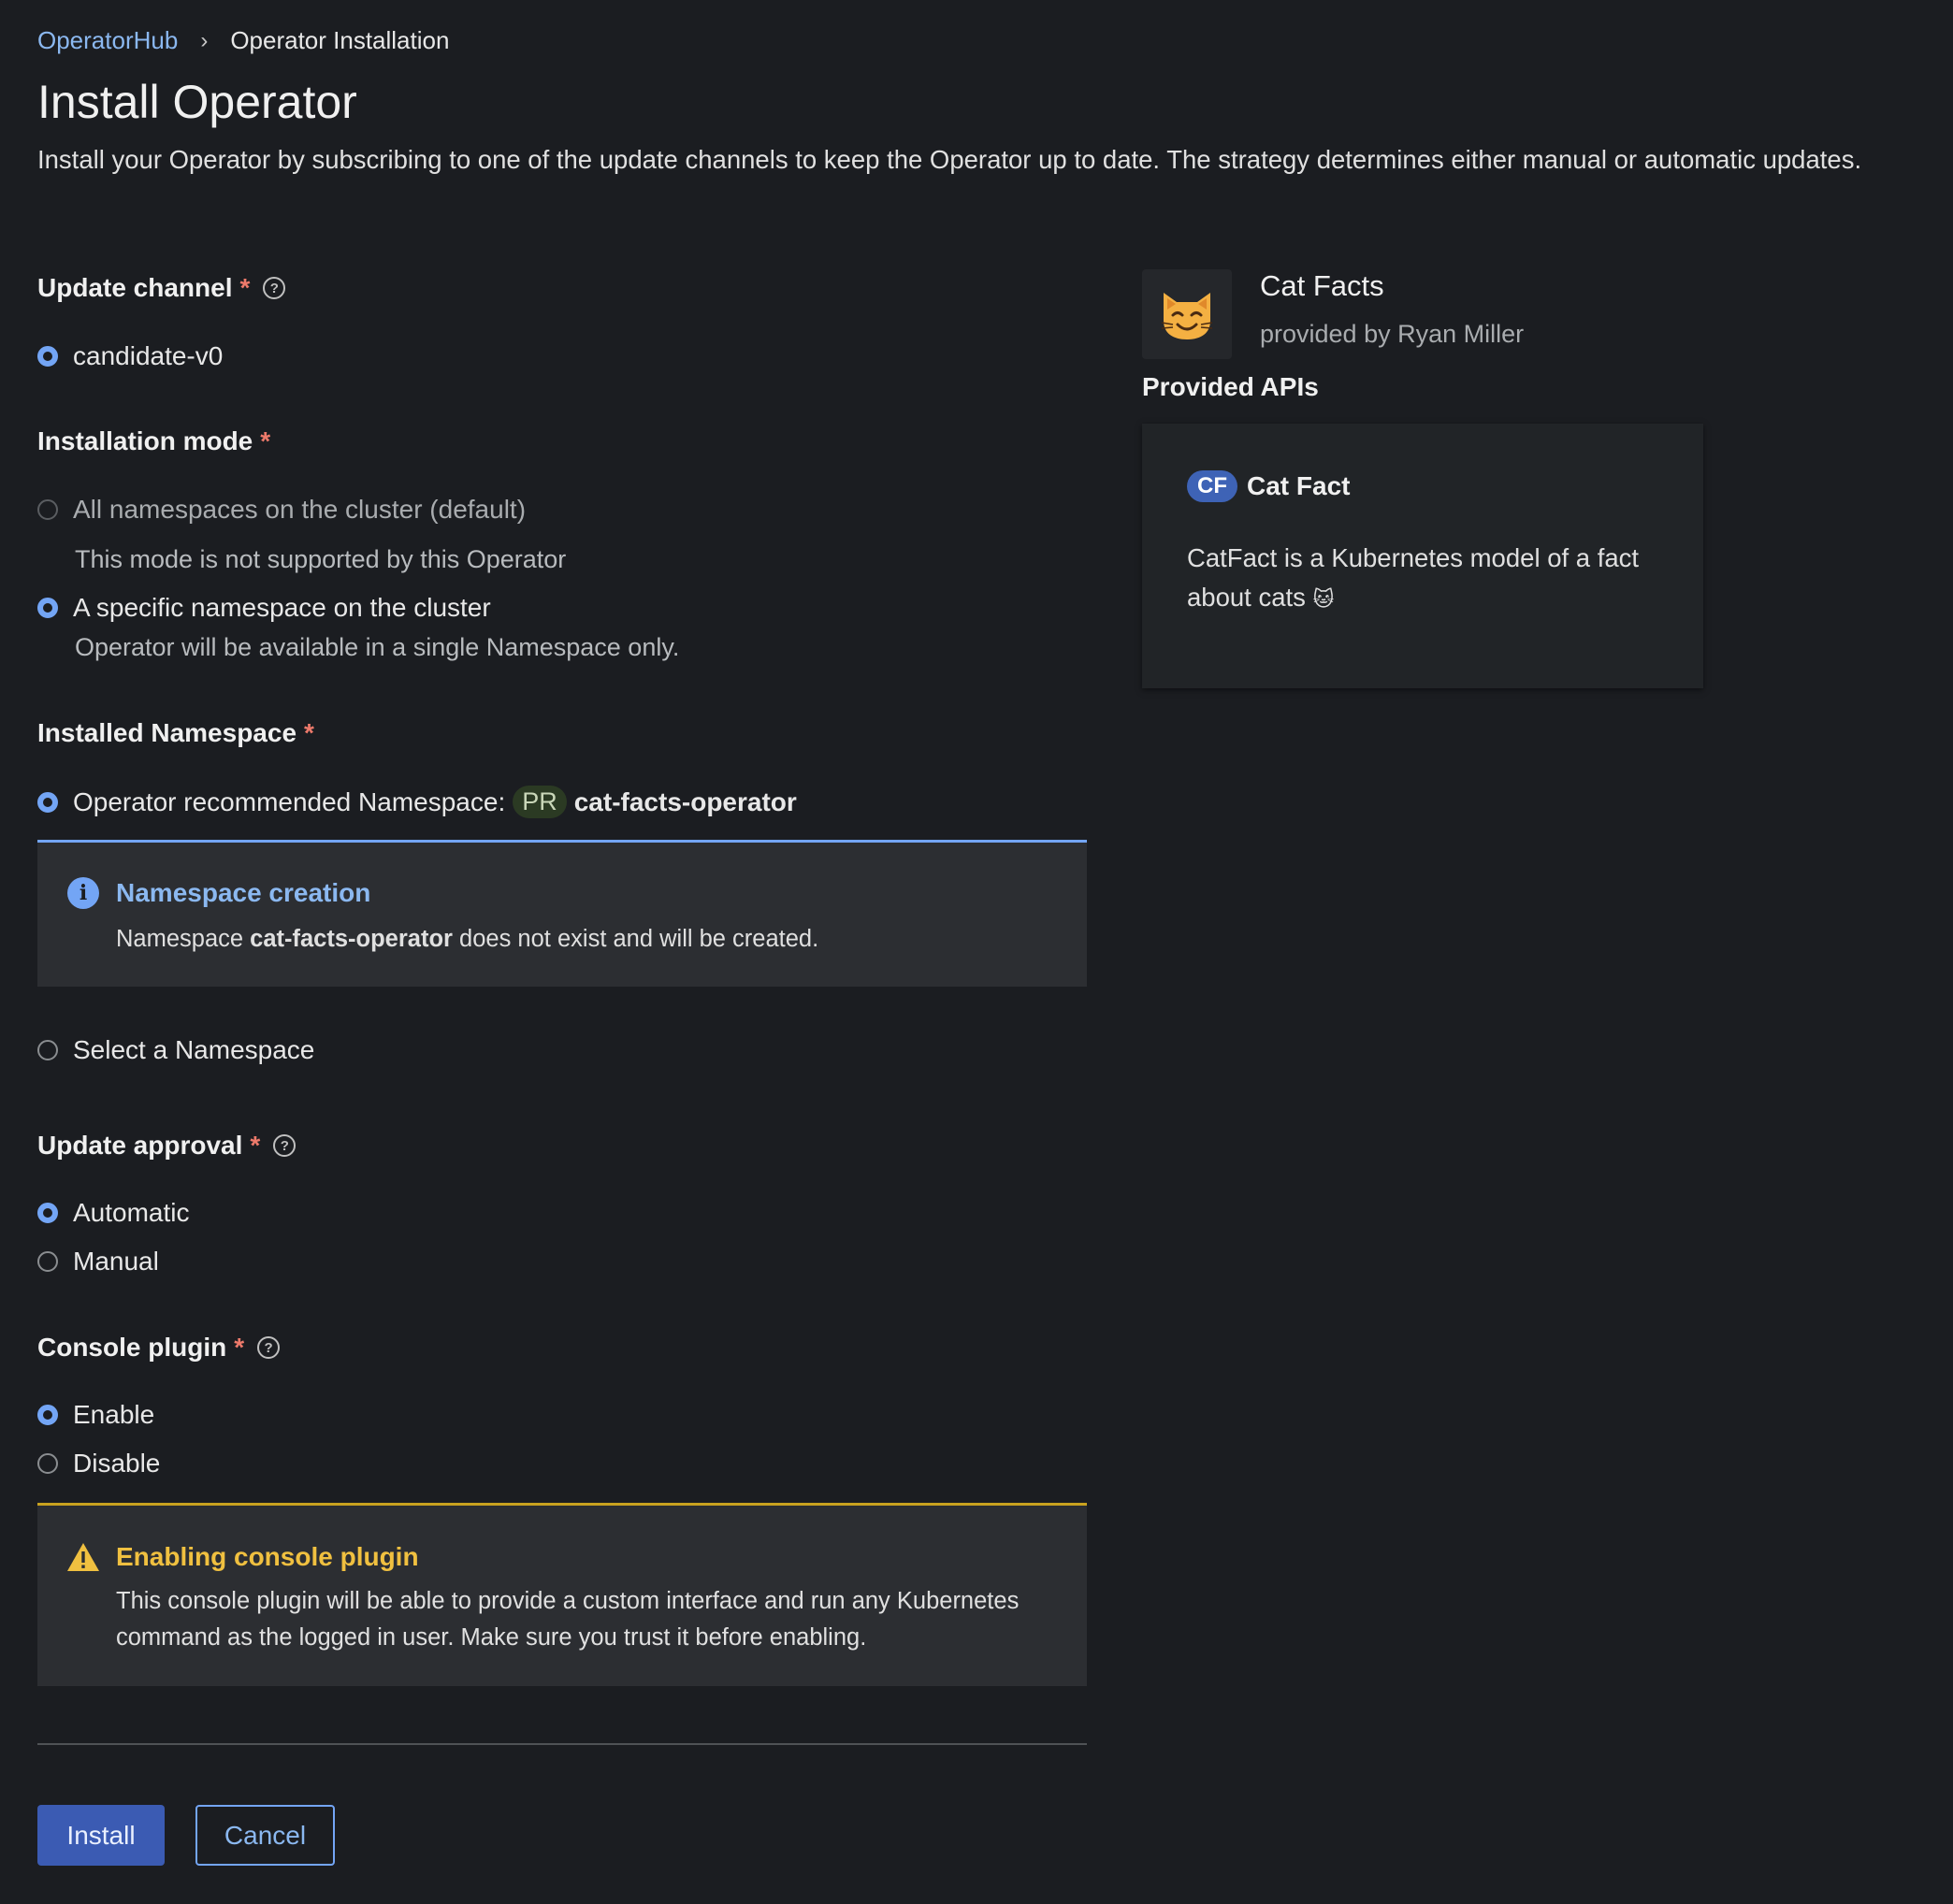 Image resolution: width=1953 pixels, height=1904 pixels. What do you see at coordinates (148, 355) in the screenshot?
I see `radio-label: candidate-v0` at bounding box center [148, 355].